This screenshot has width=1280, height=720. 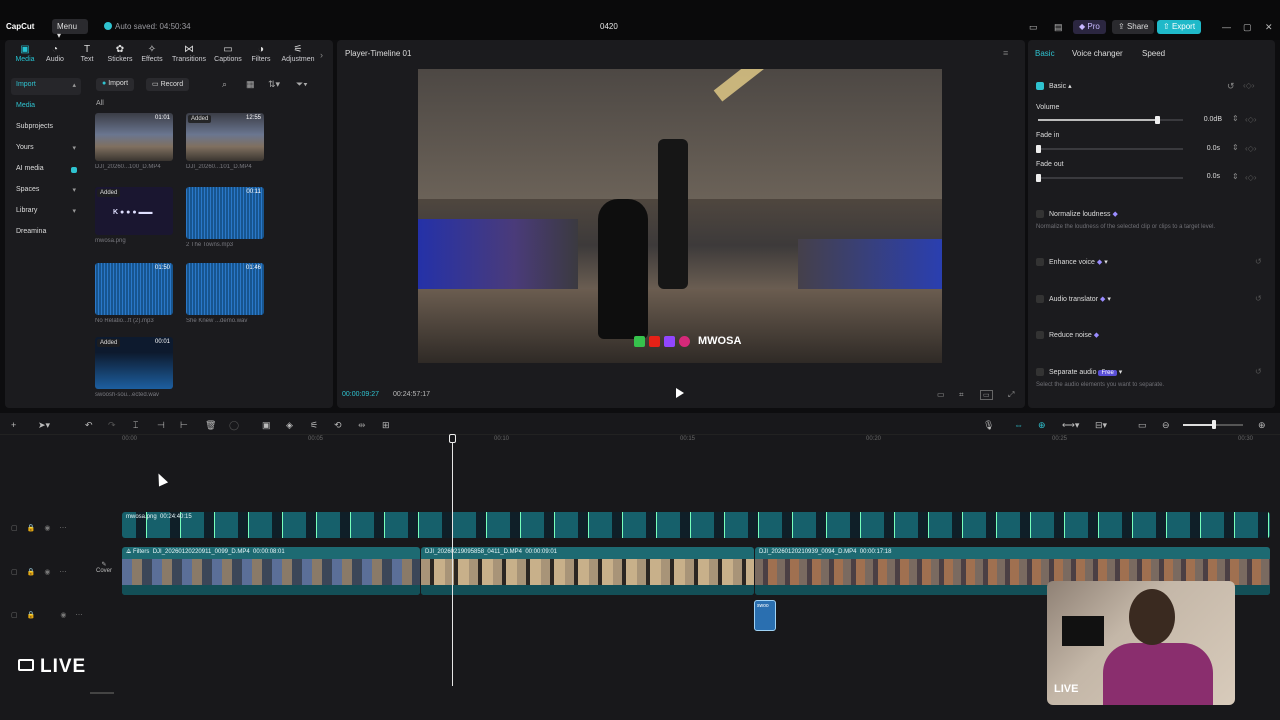 What do you see at coordinates (120, 53) in the screenshot?
I see `tool-stickers: ✿ Stickers` at bounding box center [120, 53].